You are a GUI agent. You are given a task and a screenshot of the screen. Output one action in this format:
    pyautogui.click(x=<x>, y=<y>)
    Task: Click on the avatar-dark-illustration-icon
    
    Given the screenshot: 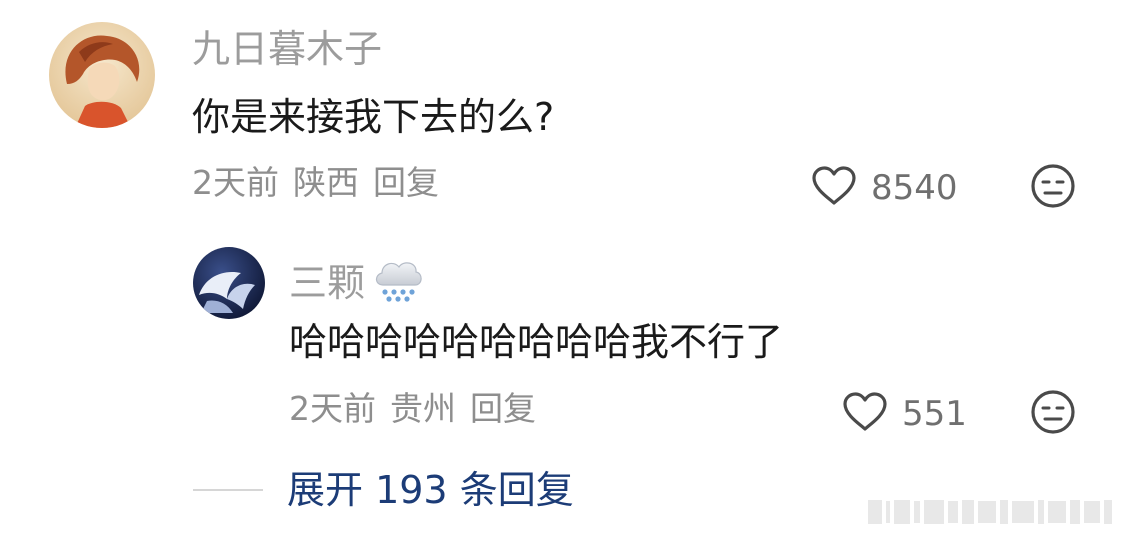 What is the action you would take?
    pyautogui.click(x=229, y=283)
    